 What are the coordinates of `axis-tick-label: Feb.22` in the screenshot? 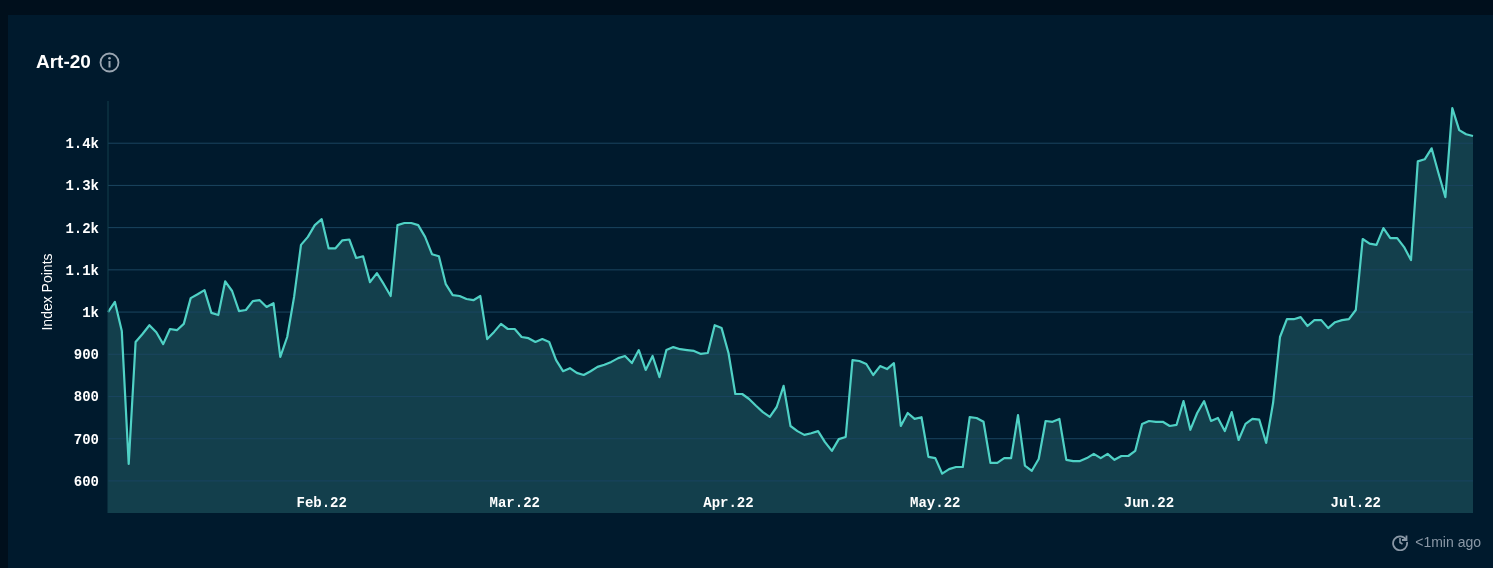 It's located at (321, 503).